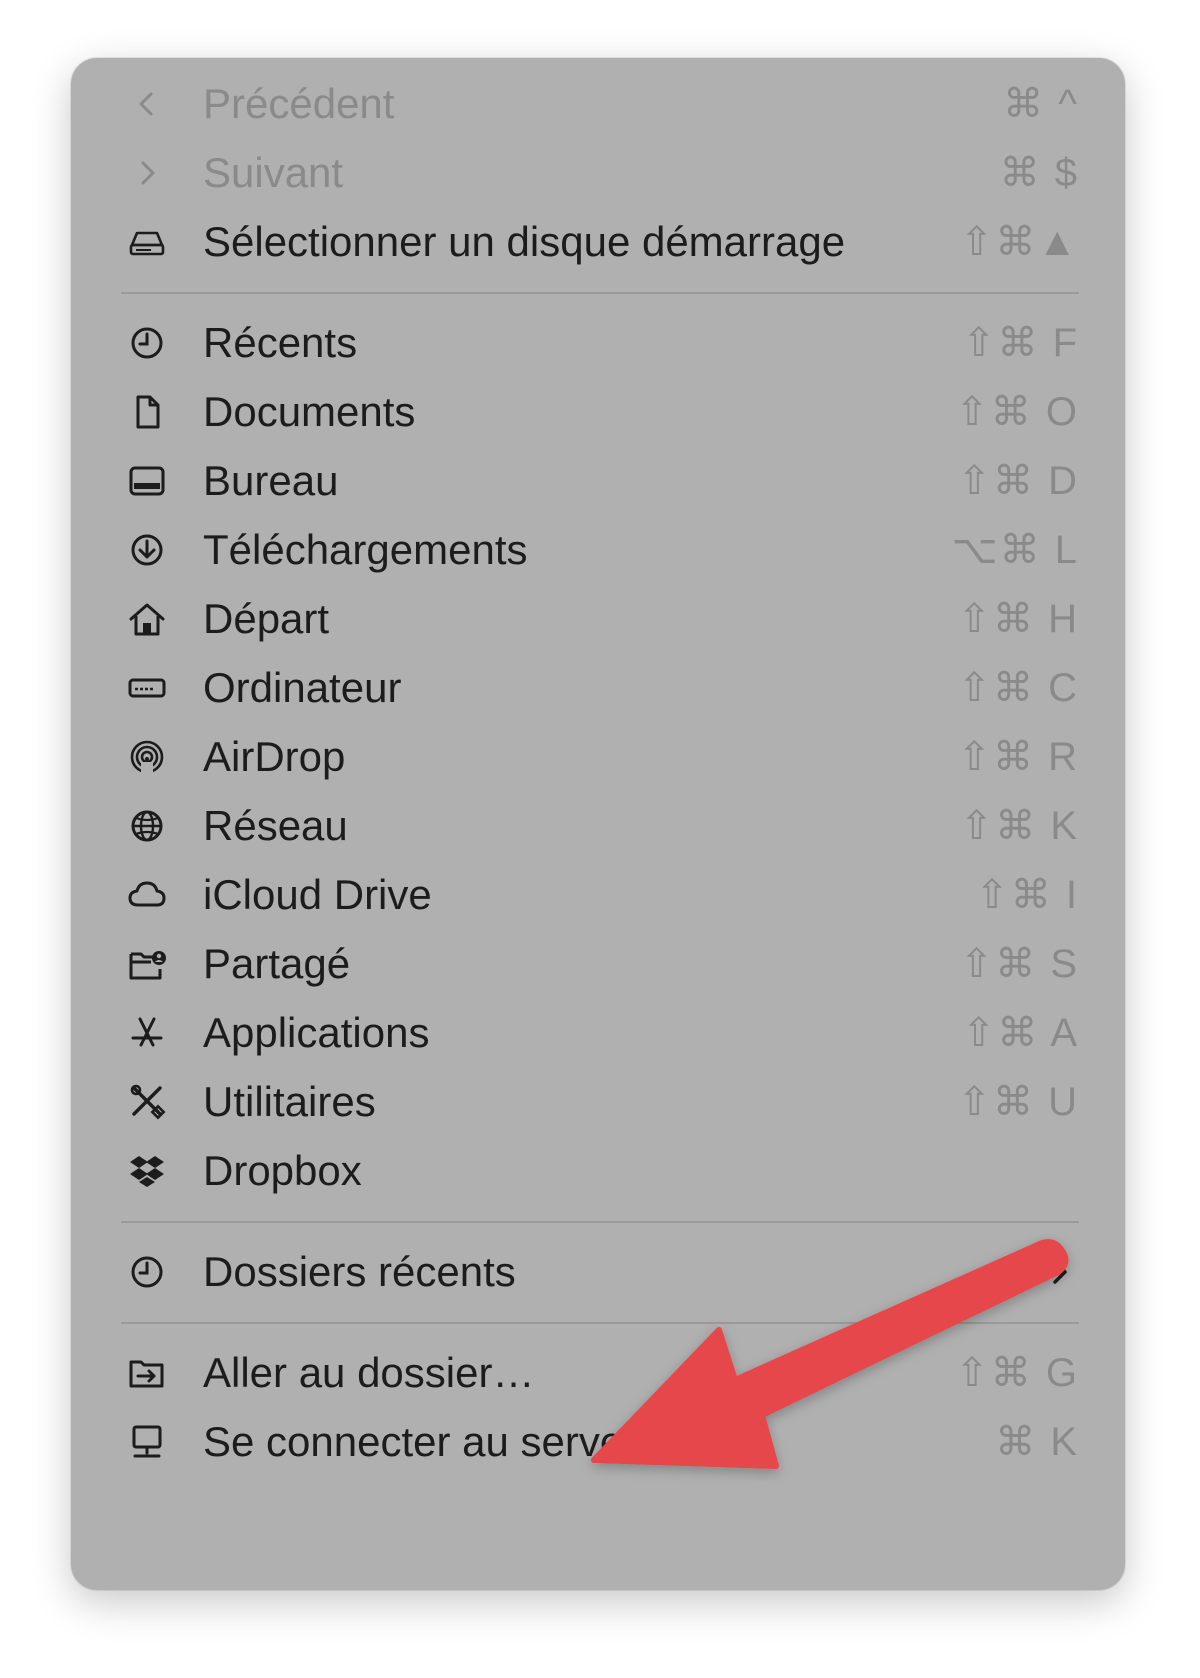 This screenshot has width=1200, height=1678. Describe the element at coordinates (1019, 826) in the screenshot. I see `menu-item-shortcut: ⇧⌘ K` at that location.